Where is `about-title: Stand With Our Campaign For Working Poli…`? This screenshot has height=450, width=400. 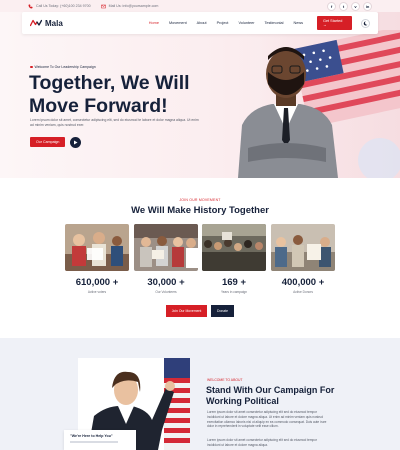 about-title: Stand With Our Campaign For Working Poli… is located at coordinates (281, 396).